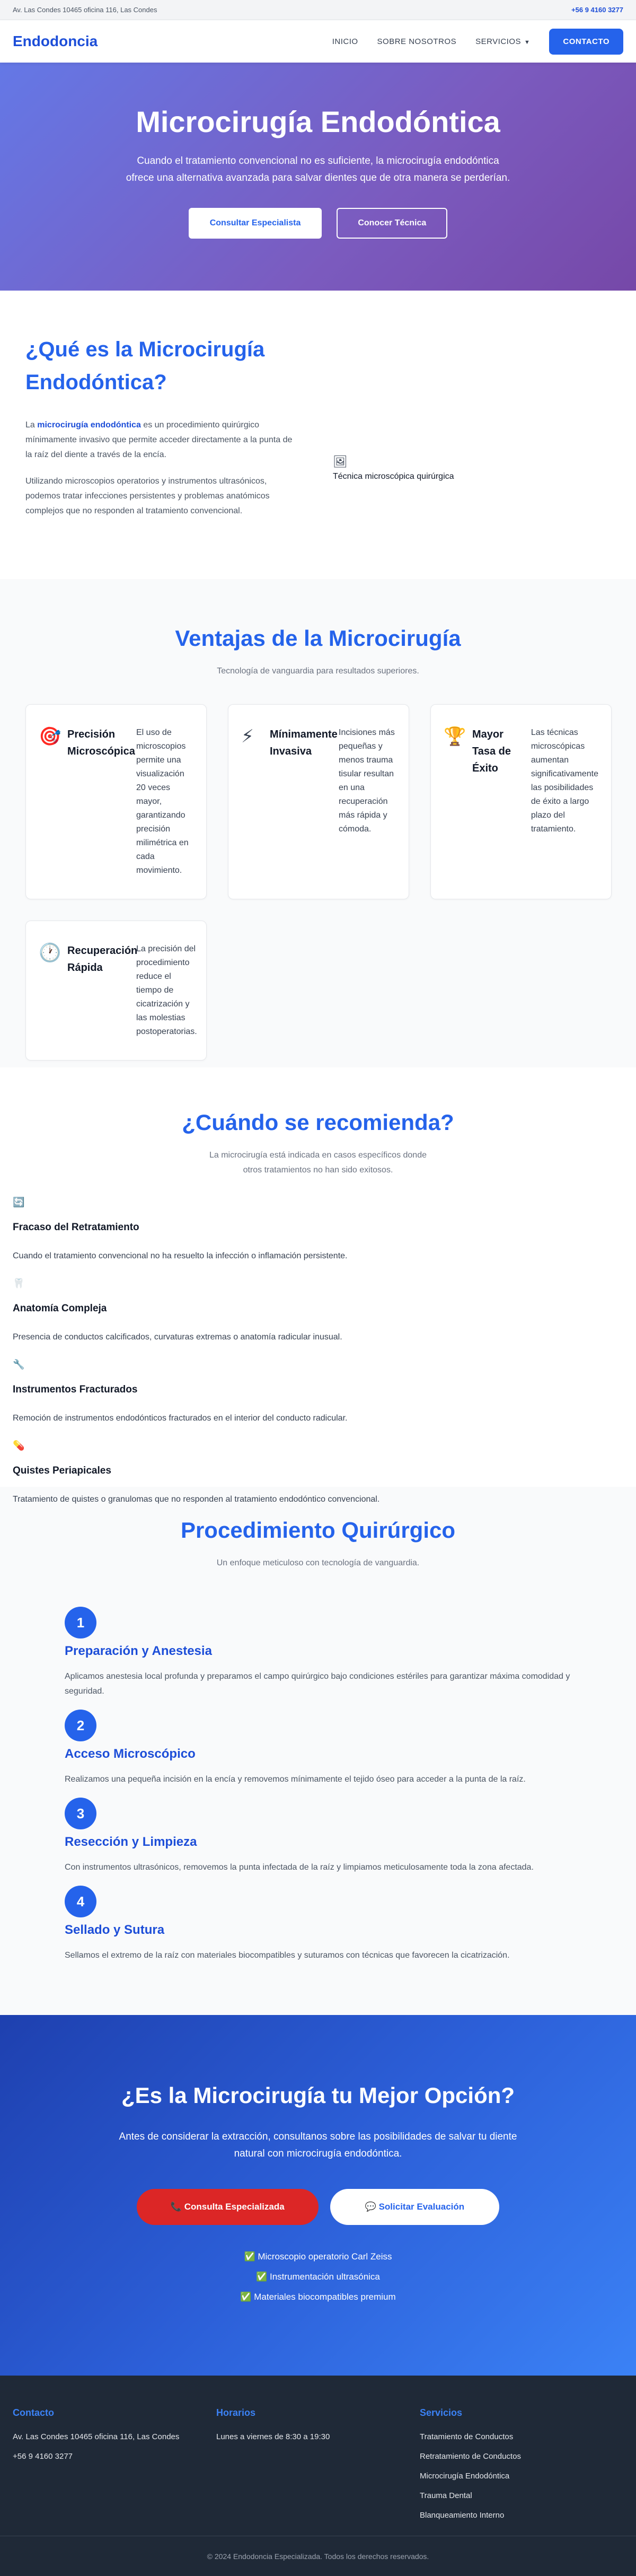  I want to click on when-title: ¿Cuándo se recomienda?, so click(318, 1122).